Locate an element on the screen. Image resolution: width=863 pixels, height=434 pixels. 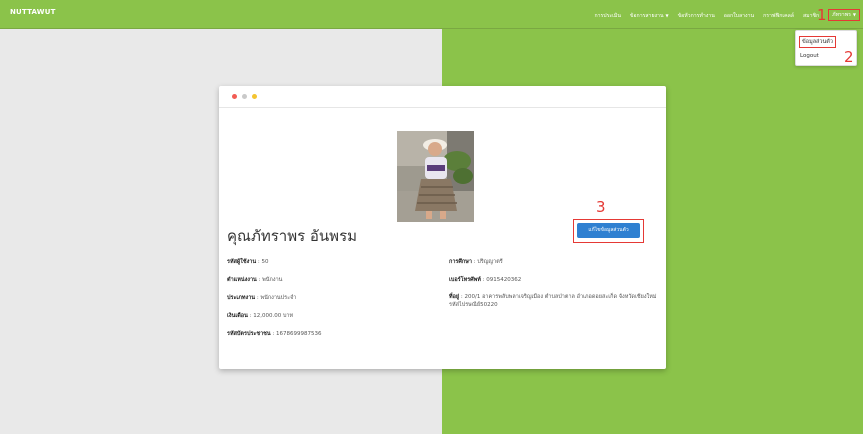
annotation-1: 1 is located at coordinates (822, 15).